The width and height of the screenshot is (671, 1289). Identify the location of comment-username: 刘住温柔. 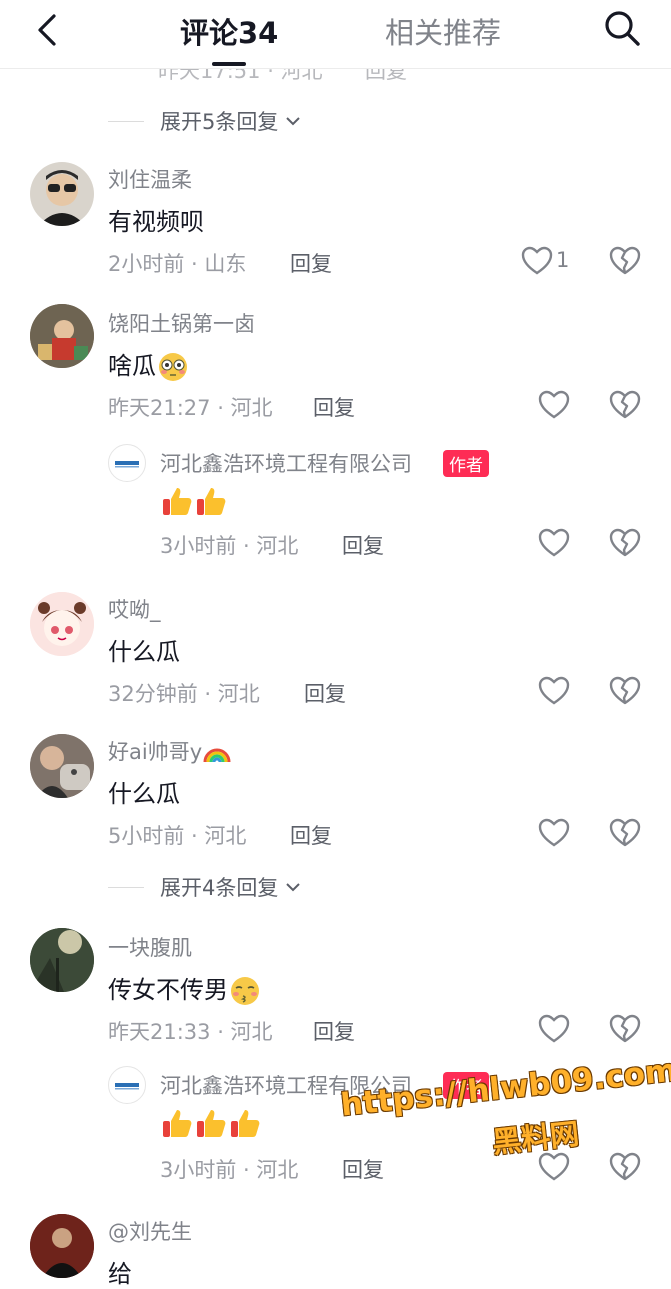
(150, 179).